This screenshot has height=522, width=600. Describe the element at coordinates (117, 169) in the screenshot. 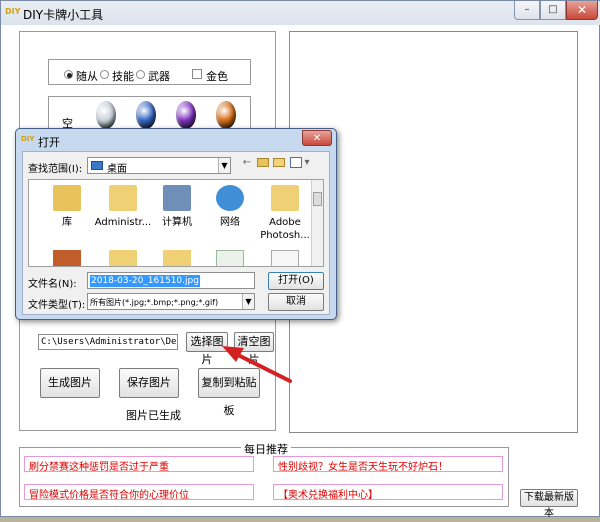

I see `lookin-value: 桌面` at that location.